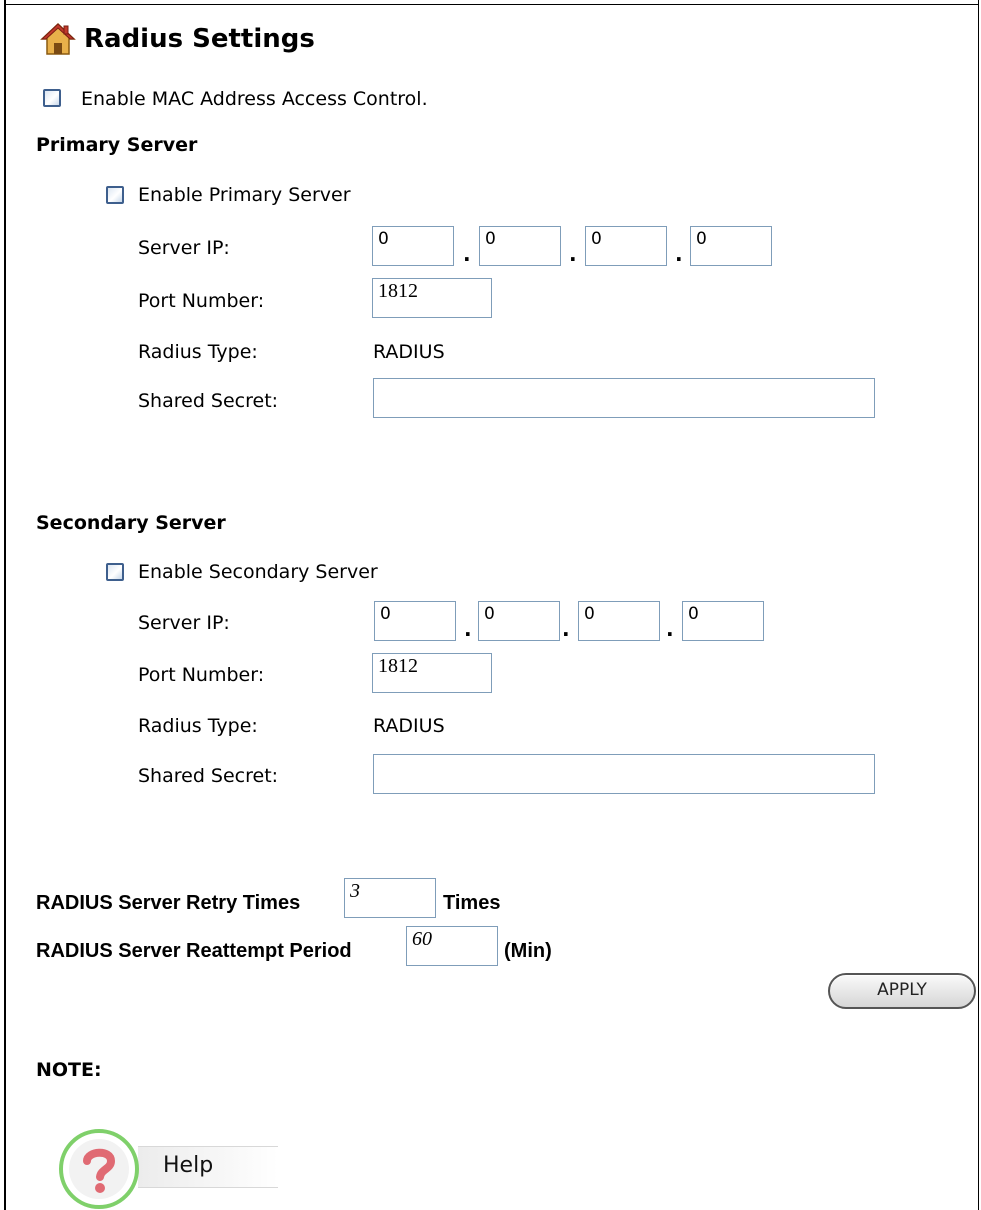  What do you see at coordinates (115, 195) in the screenshot?
I see `enable-primary-checkbox` at bounding box center [115, 195].